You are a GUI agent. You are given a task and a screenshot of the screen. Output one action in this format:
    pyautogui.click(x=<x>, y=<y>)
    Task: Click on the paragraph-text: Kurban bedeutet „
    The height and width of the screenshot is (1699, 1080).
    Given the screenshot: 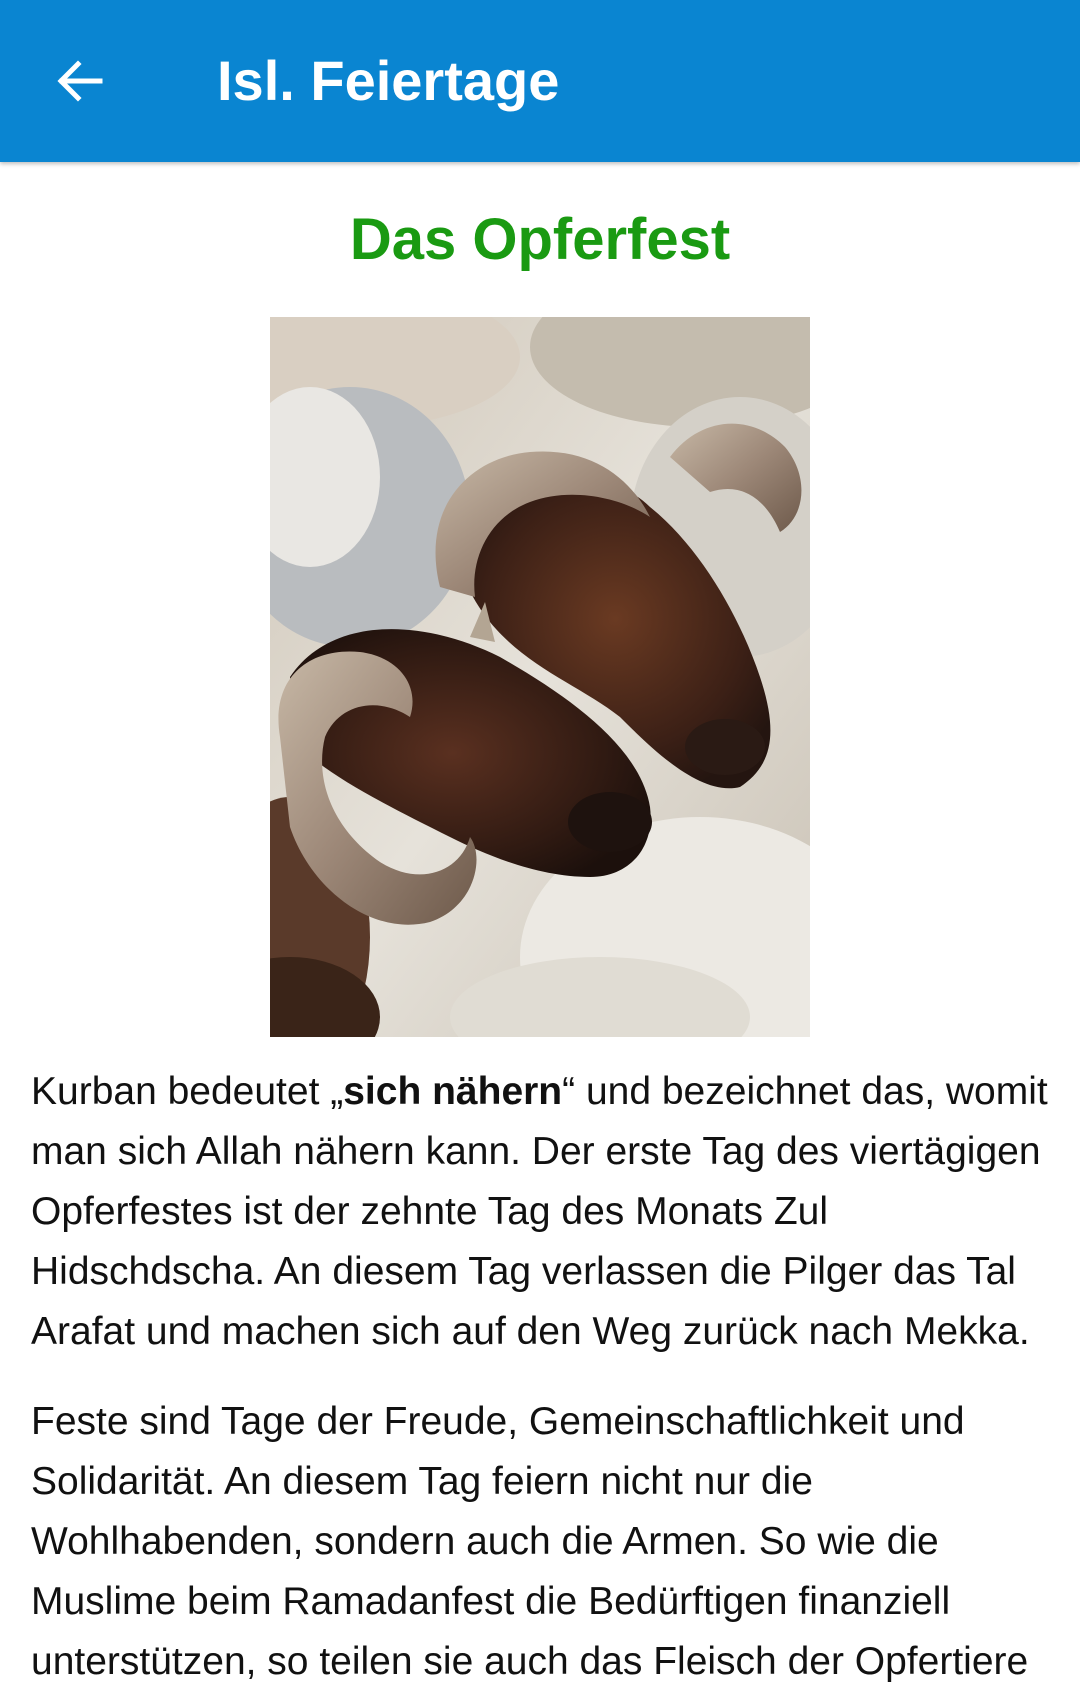 What is the action you would take?
    pyautogui.click(x=187, y=1091)
    